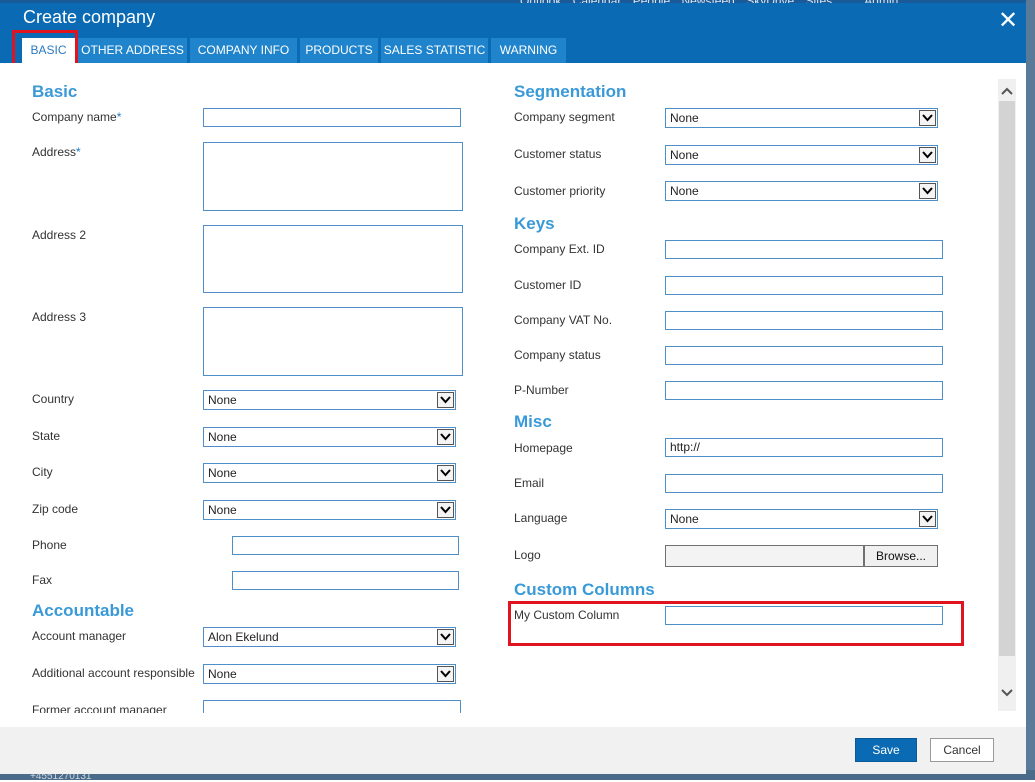  I want to click on p-number-input, so click(804, 390).